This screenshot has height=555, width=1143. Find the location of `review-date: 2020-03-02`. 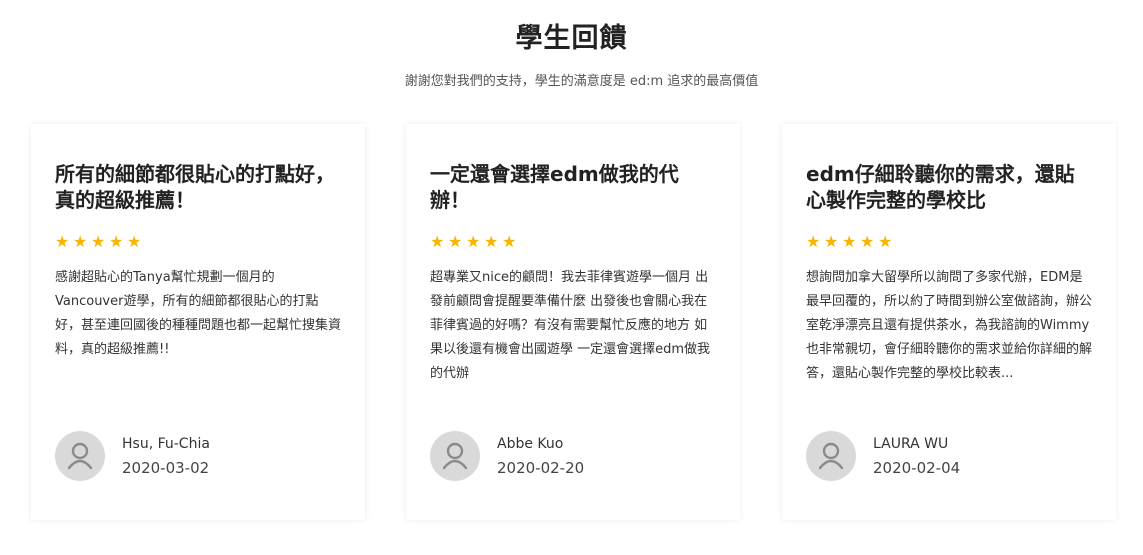

review-date: 2020-03-02 is located at coordinates (166, 468).